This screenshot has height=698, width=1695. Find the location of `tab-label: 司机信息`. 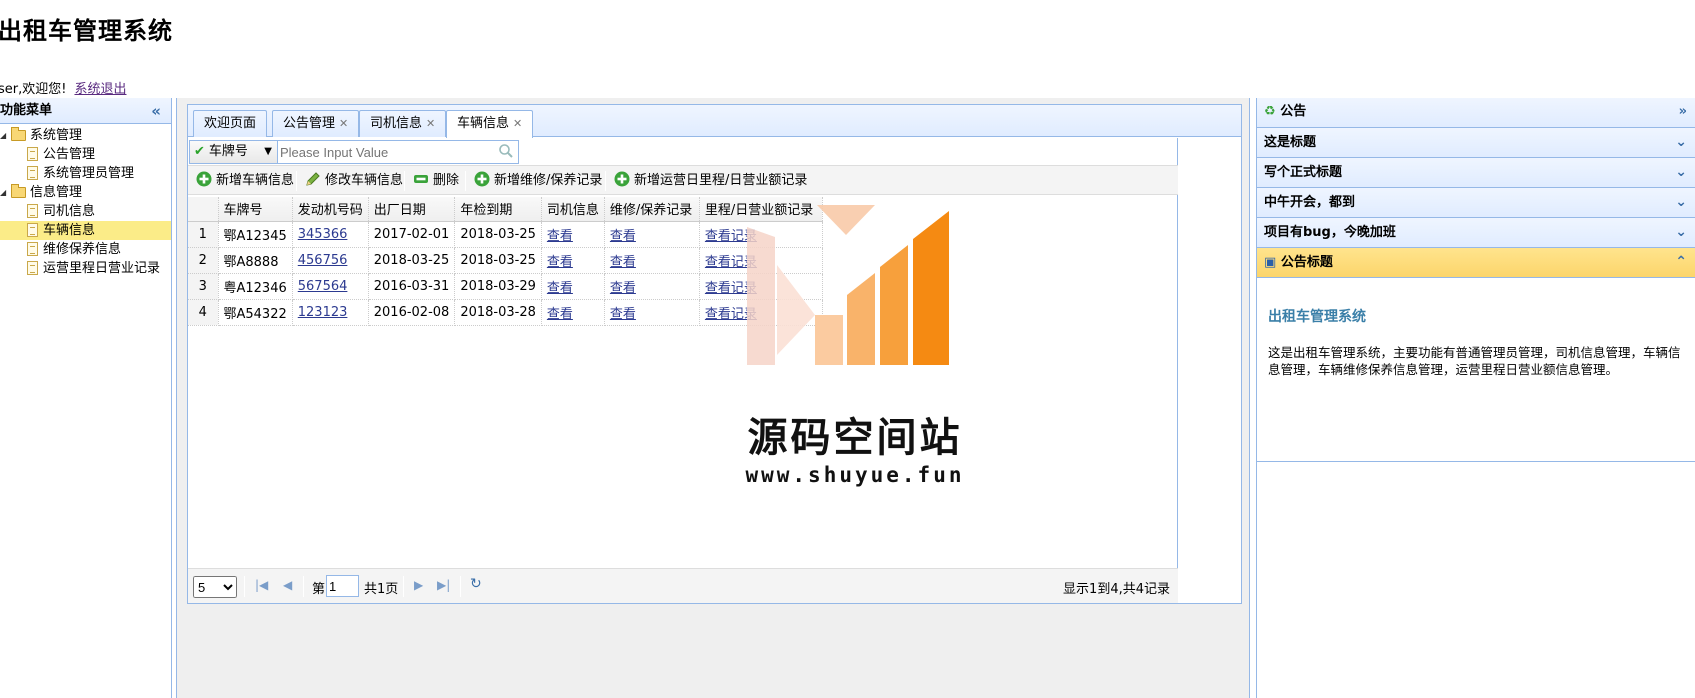

tab-label: 司机信息 is located at coordinates (396, 123).